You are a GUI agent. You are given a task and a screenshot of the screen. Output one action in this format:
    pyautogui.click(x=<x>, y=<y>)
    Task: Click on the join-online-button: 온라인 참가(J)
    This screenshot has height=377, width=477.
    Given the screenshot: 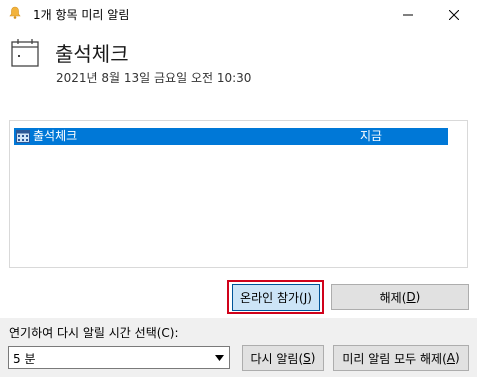 What is the action you would take?
    pyautogui.click(x=276, y=297)
    